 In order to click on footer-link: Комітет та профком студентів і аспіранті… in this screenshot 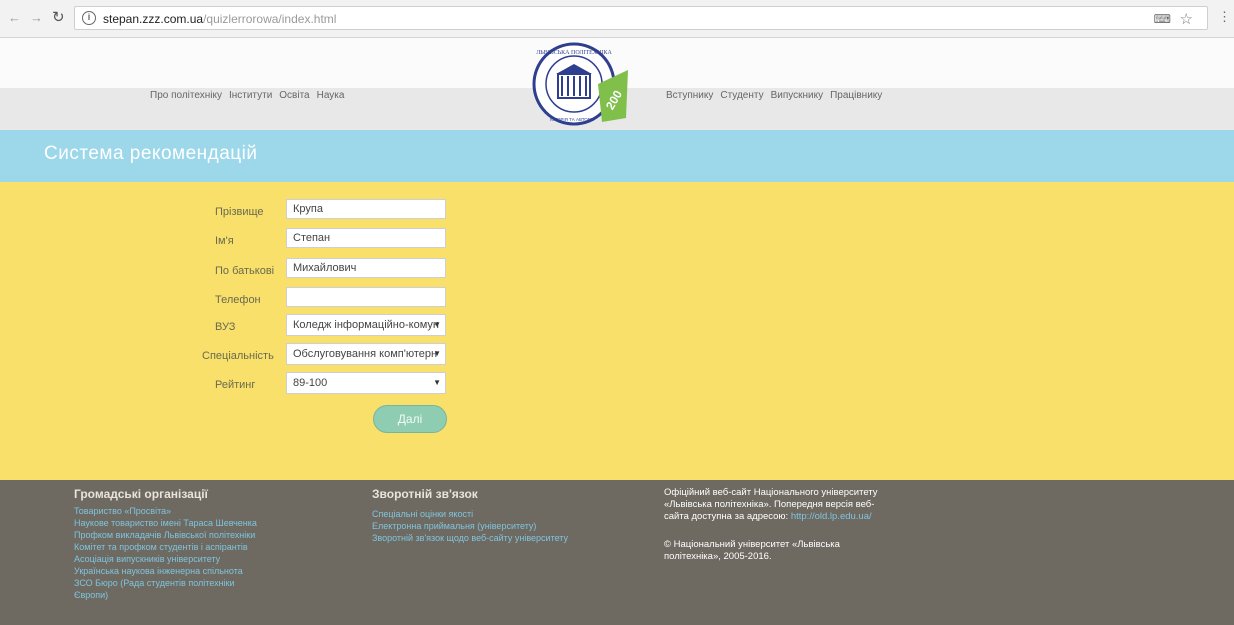, I will do `click(161, 547)`.